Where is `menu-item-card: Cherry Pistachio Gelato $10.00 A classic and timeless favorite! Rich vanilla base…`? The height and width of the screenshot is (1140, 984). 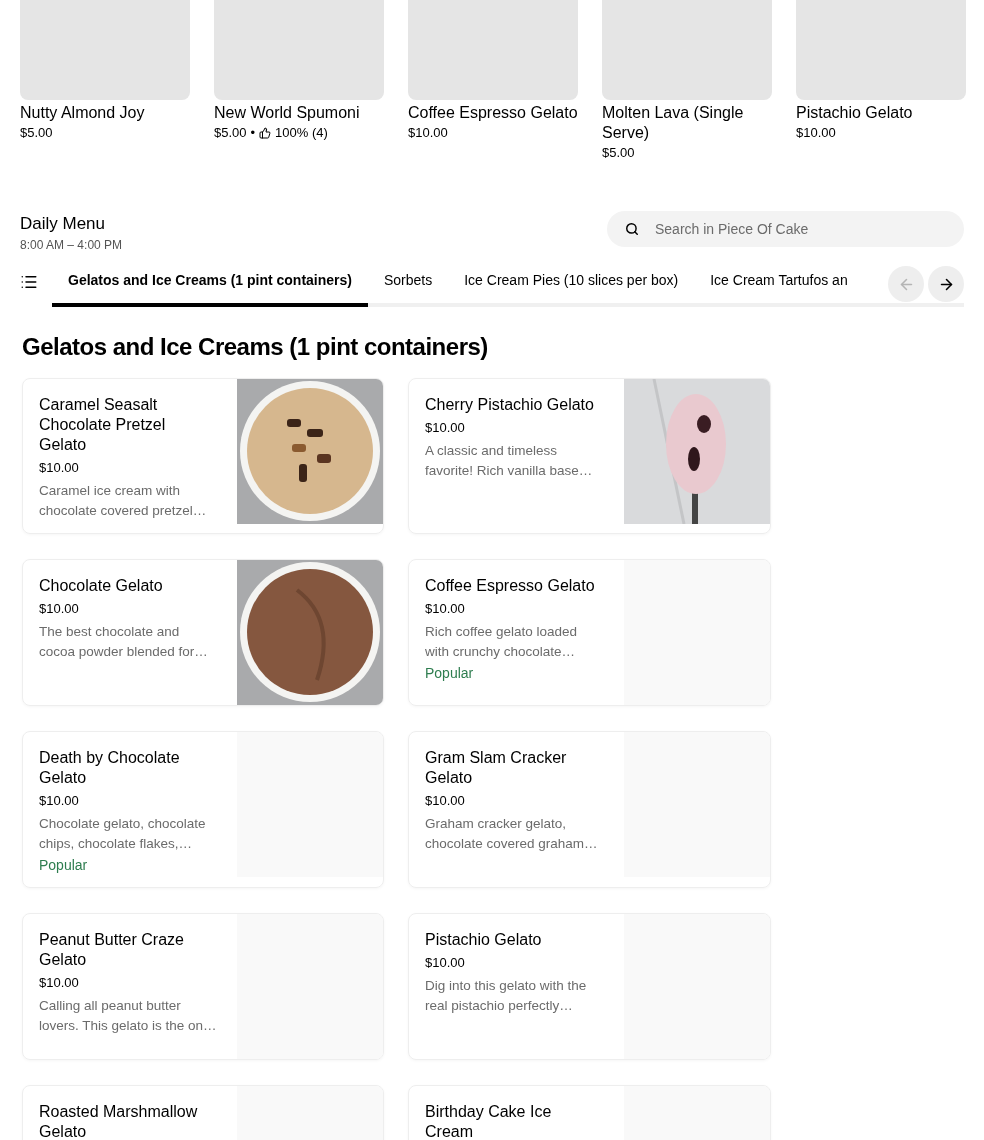 menu-item-card: Cherry Pistachio Gelato $10.00 A classic and timeless favorite! Rich vanilla base… is located at coordinates (589, 456).